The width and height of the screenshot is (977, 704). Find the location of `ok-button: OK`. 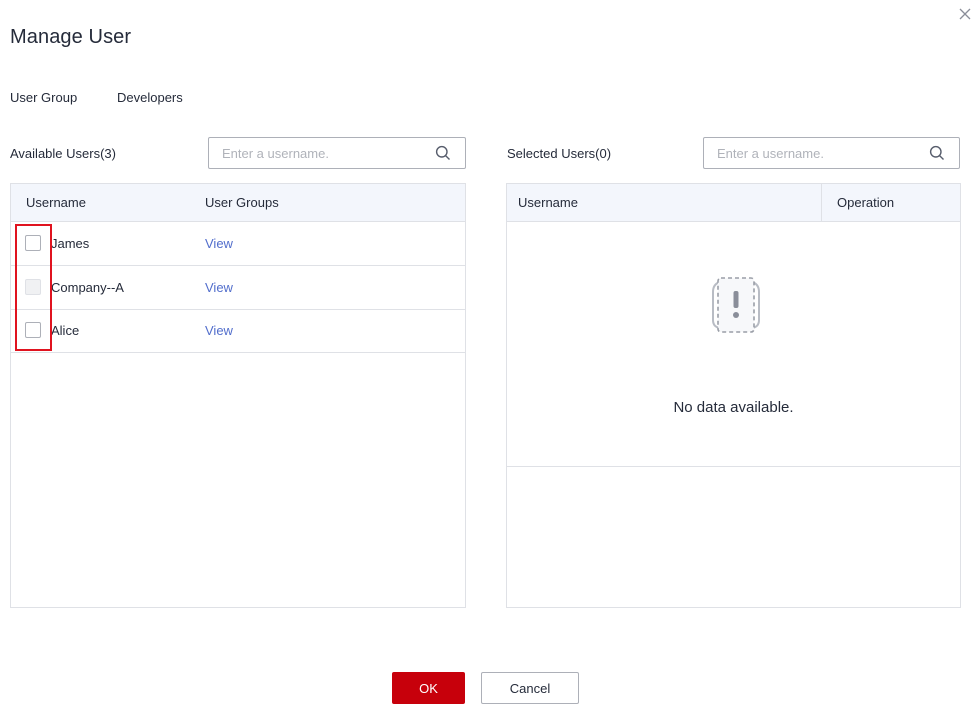

ok-button: OK is located at coordinates (428, 688).